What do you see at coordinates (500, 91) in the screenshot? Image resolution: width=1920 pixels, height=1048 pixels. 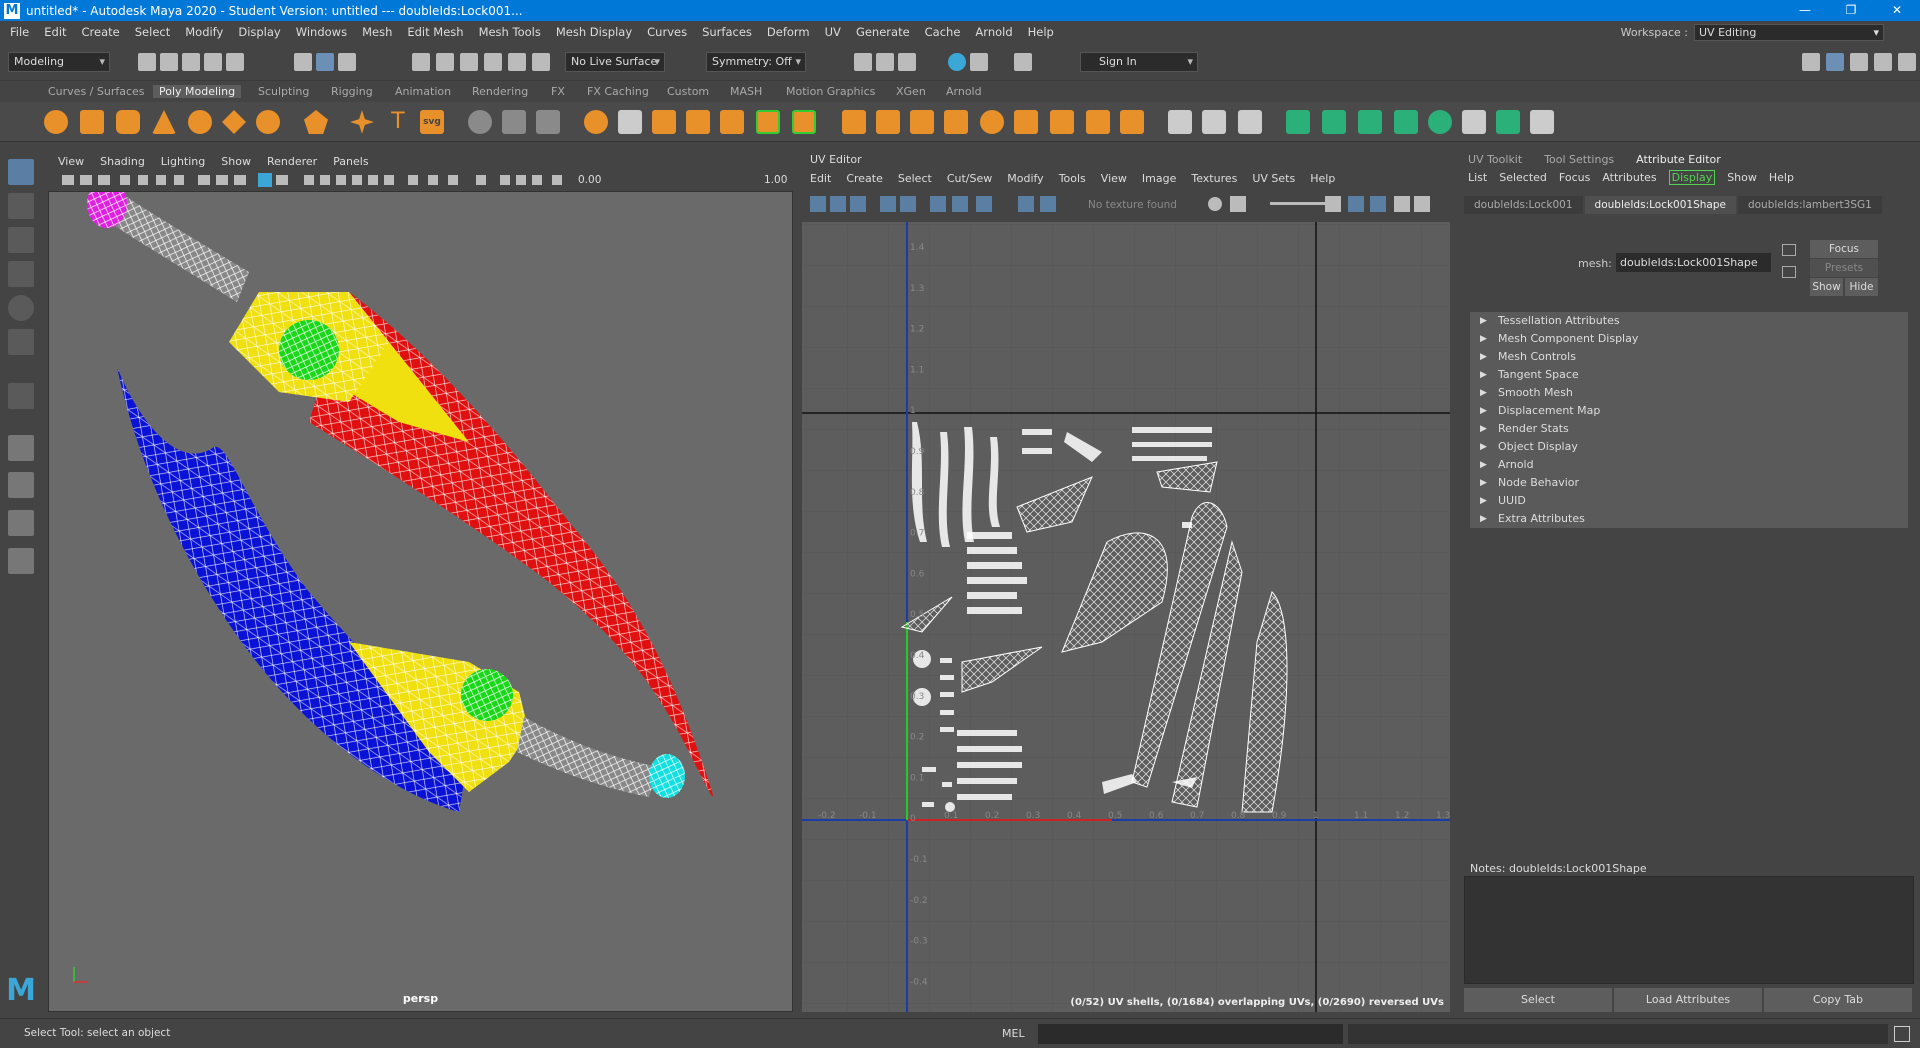 I see `shelf-tab-rendering: Rendering` at bounding box center [500, 91].